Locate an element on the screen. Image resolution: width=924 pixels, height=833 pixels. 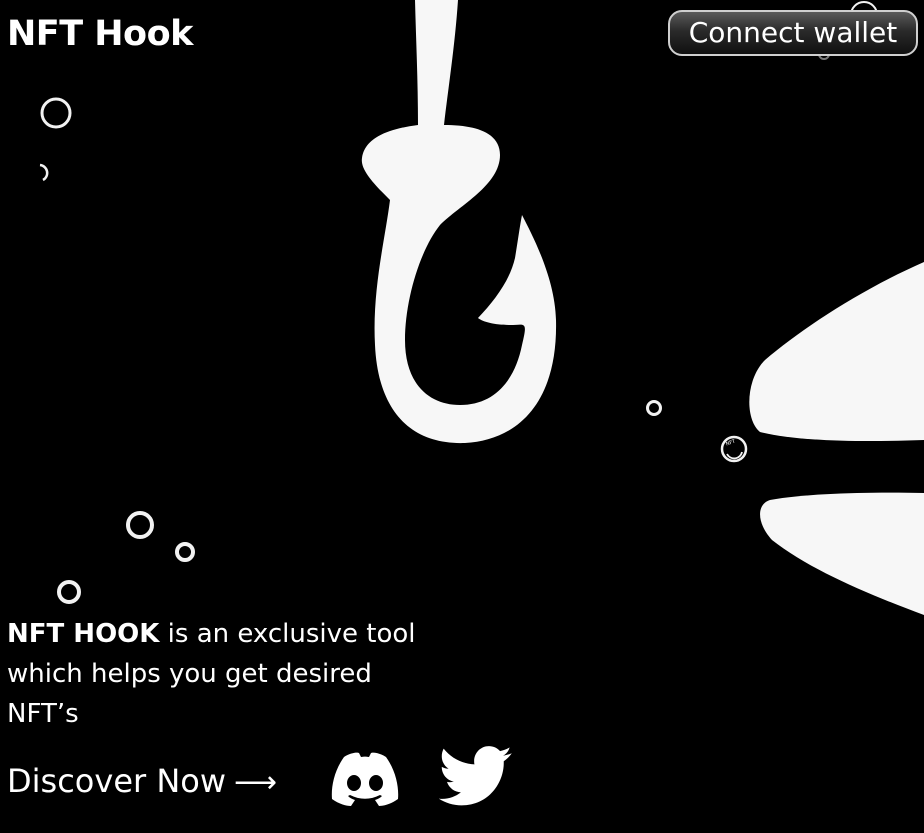
discover-label: Discover Now is located at coordinates (117, 781).